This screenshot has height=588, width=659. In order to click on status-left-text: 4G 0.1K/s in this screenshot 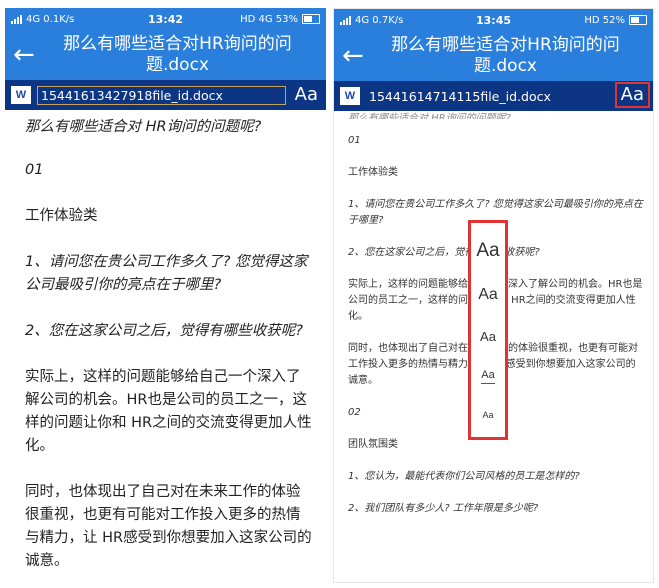, I will do `click(50, 19)`.